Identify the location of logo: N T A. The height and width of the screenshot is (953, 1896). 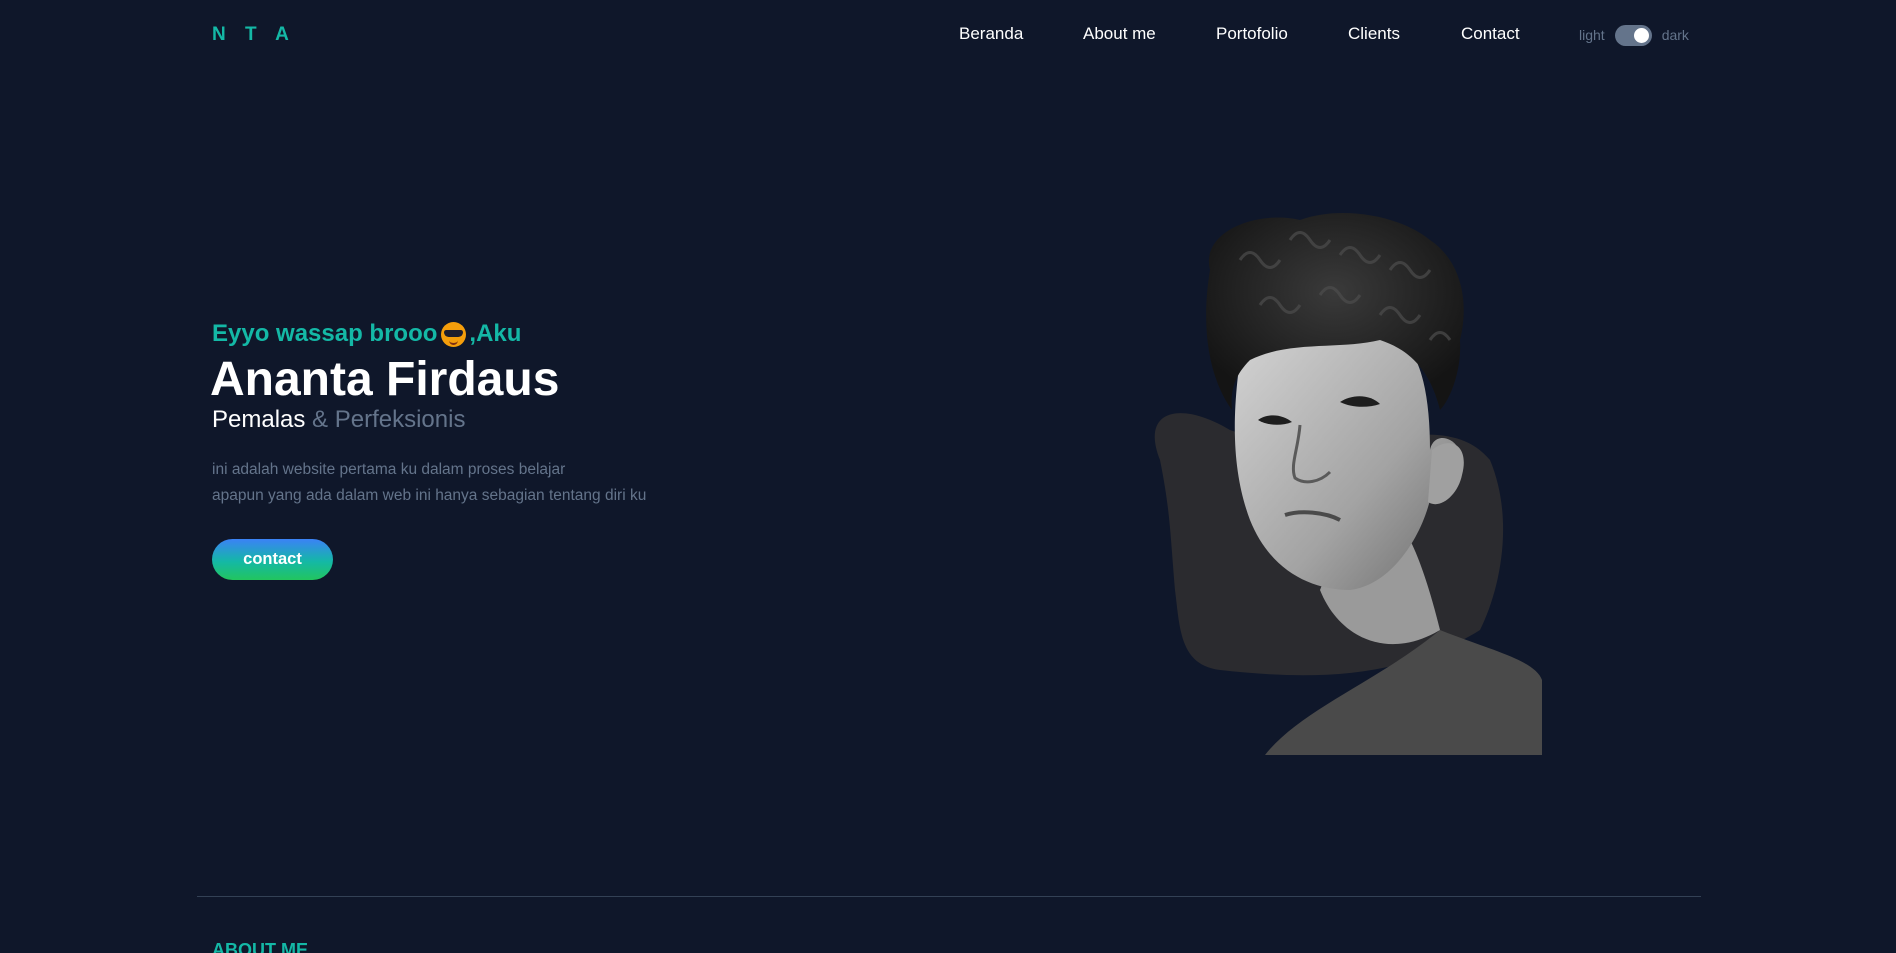
(254, 35).